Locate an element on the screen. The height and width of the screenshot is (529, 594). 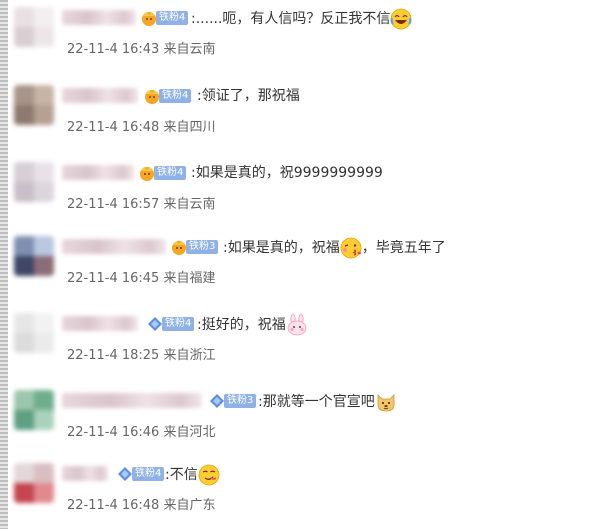
comment-text-part1: :......呃，有人信吗？反正我不信 is located at coordinates (291, 19).